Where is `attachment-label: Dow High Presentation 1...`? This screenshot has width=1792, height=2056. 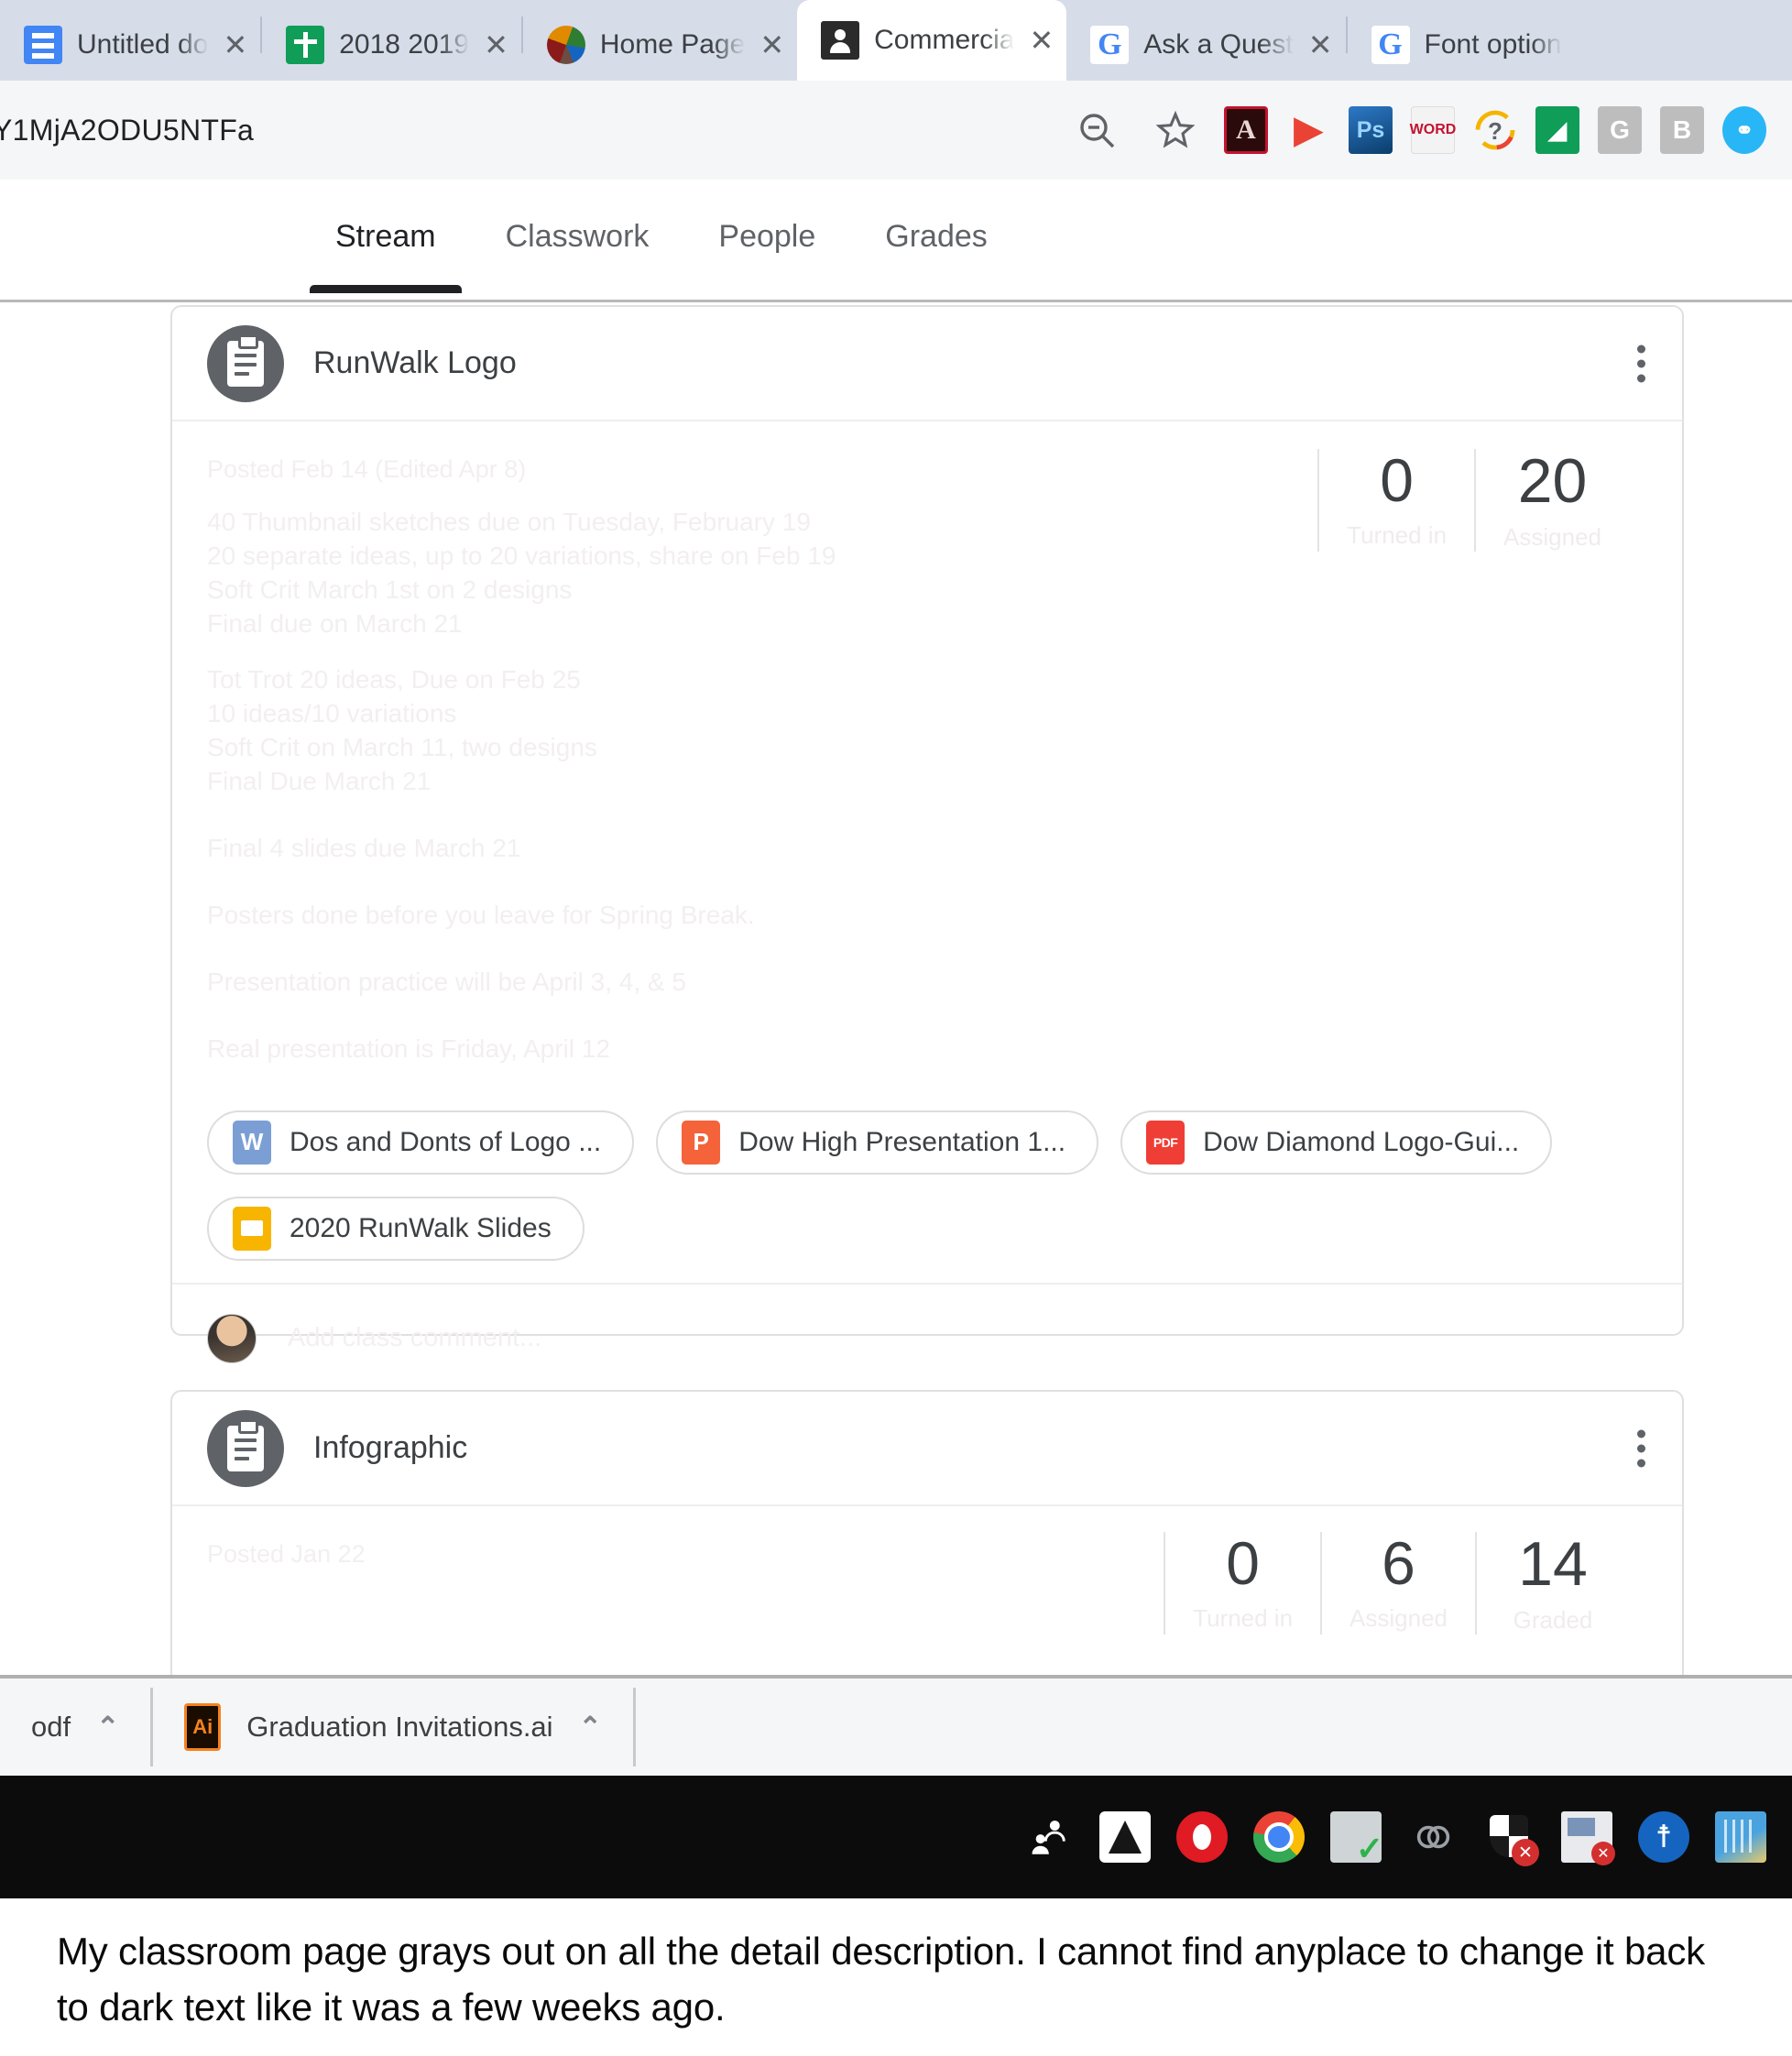
attachment-label: Dow High Presentation 1... is located at coordinates (902, 1141).